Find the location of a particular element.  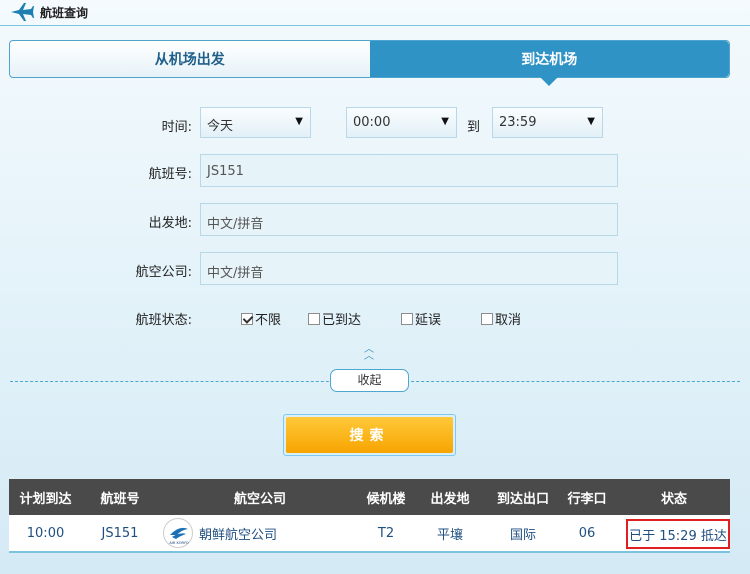

status-option-arrived: 已到达 is located at coordinates (334, 318).